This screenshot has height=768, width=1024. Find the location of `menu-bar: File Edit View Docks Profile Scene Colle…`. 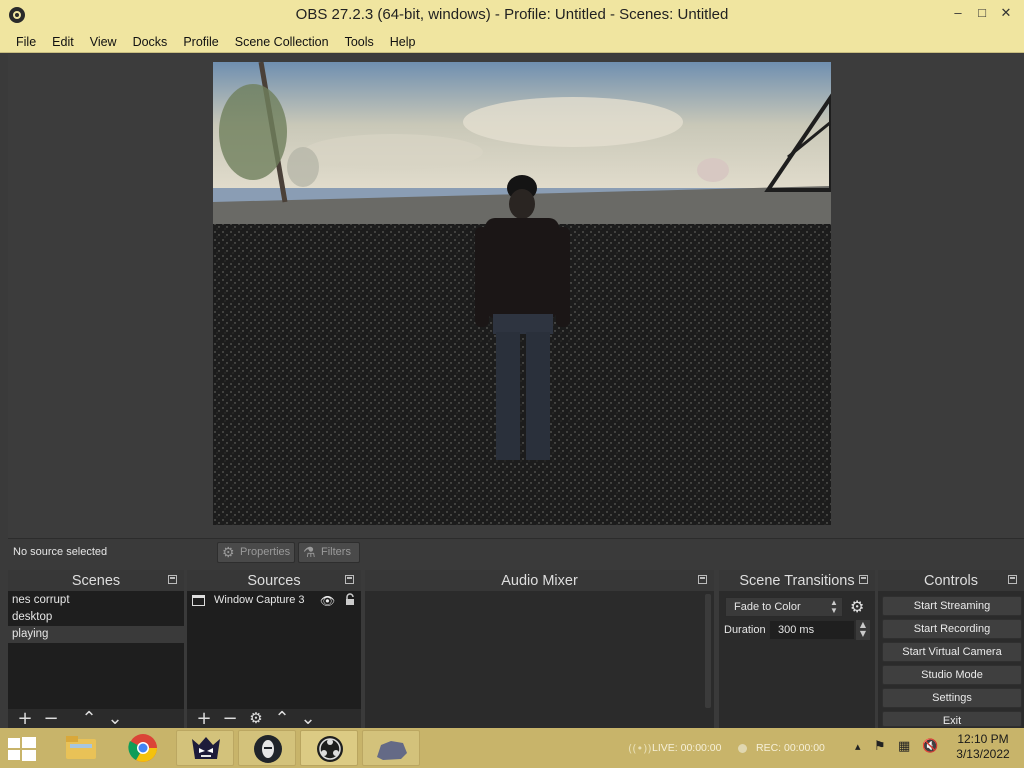

menu-bar: File Edit View Docks Profile Scene Colle… is located at coordinates (512, 42).